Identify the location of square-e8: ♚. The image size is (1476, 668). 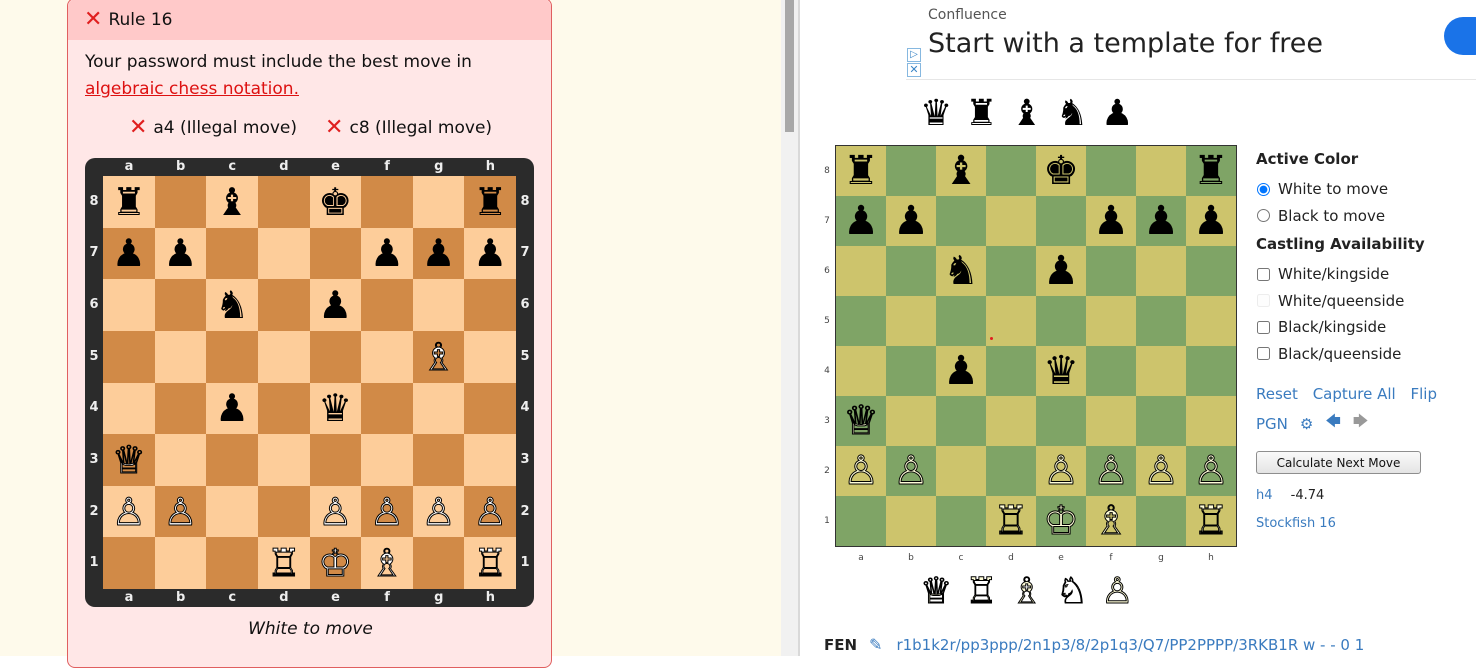
(335, 202).